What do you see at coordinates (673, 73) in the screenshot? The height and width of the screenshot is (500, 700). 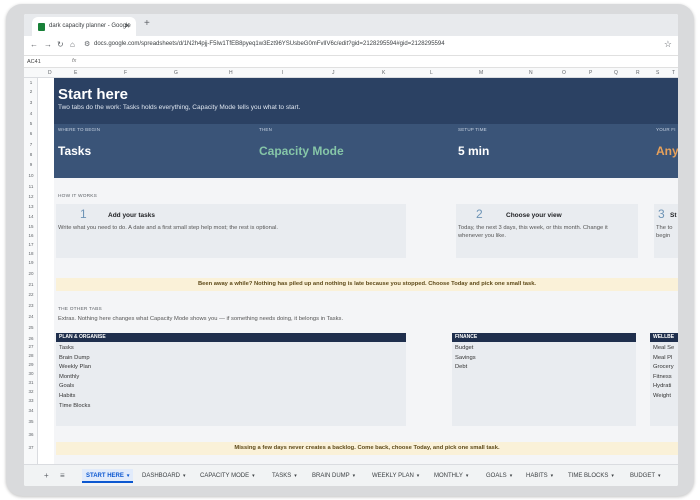 I see `column-header: T` at bounding box center [673, 73].